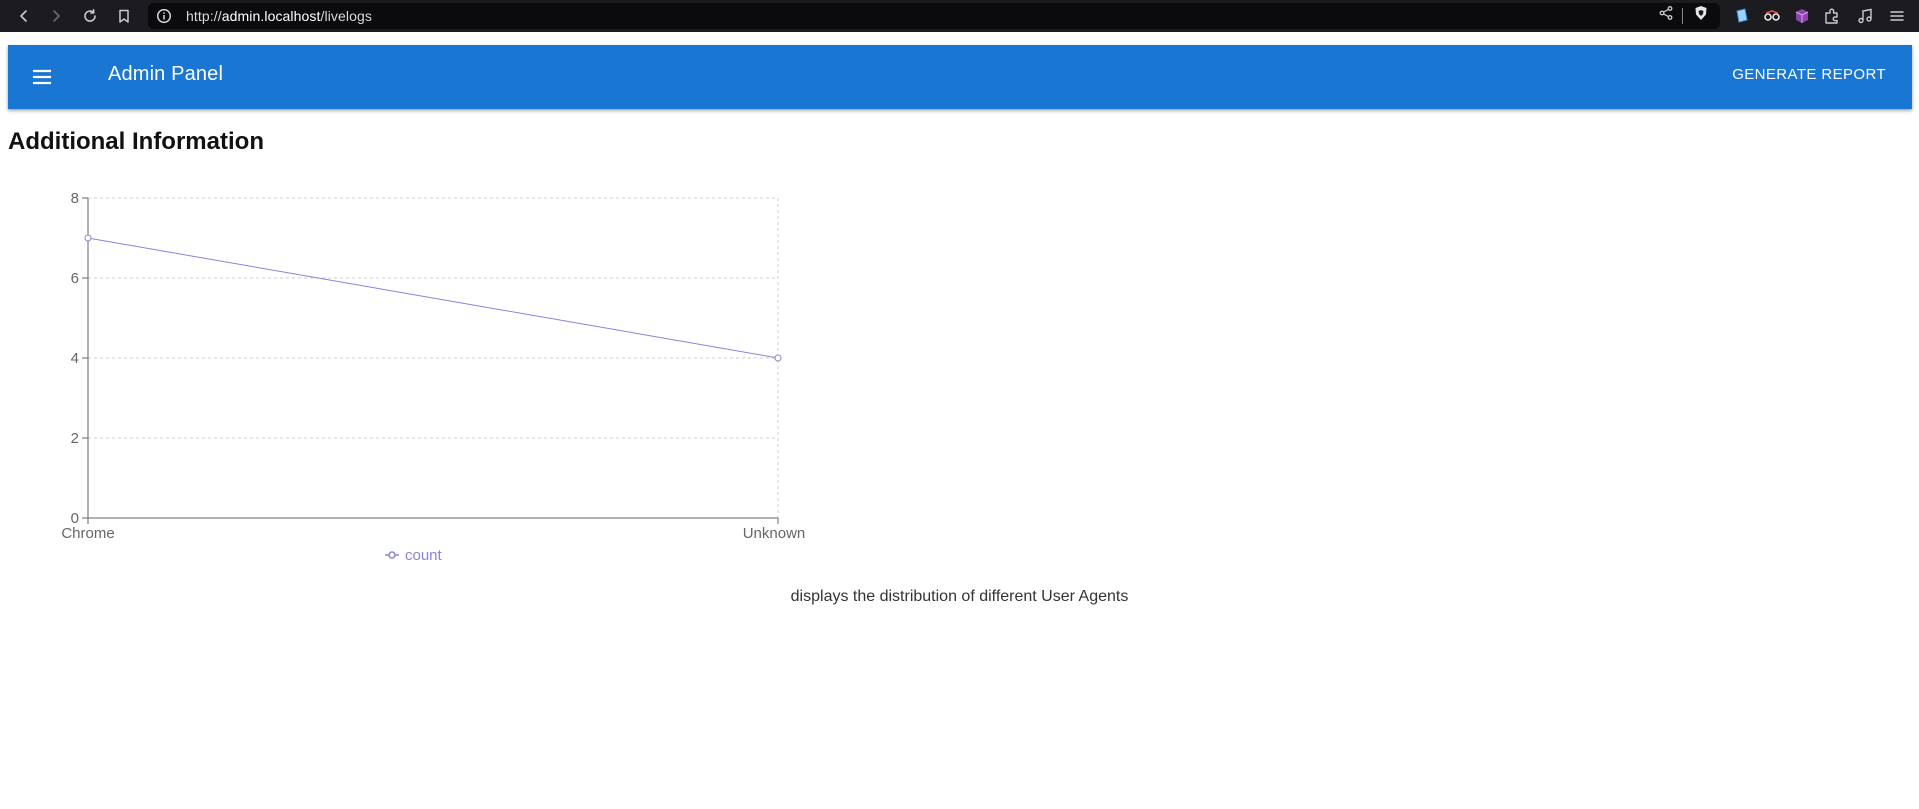 The width and height of the screenshot is (1919, 809). Describe the element at coordinates (346, 16) in the screenshot. I see `url-path: /livelogs` at that location.